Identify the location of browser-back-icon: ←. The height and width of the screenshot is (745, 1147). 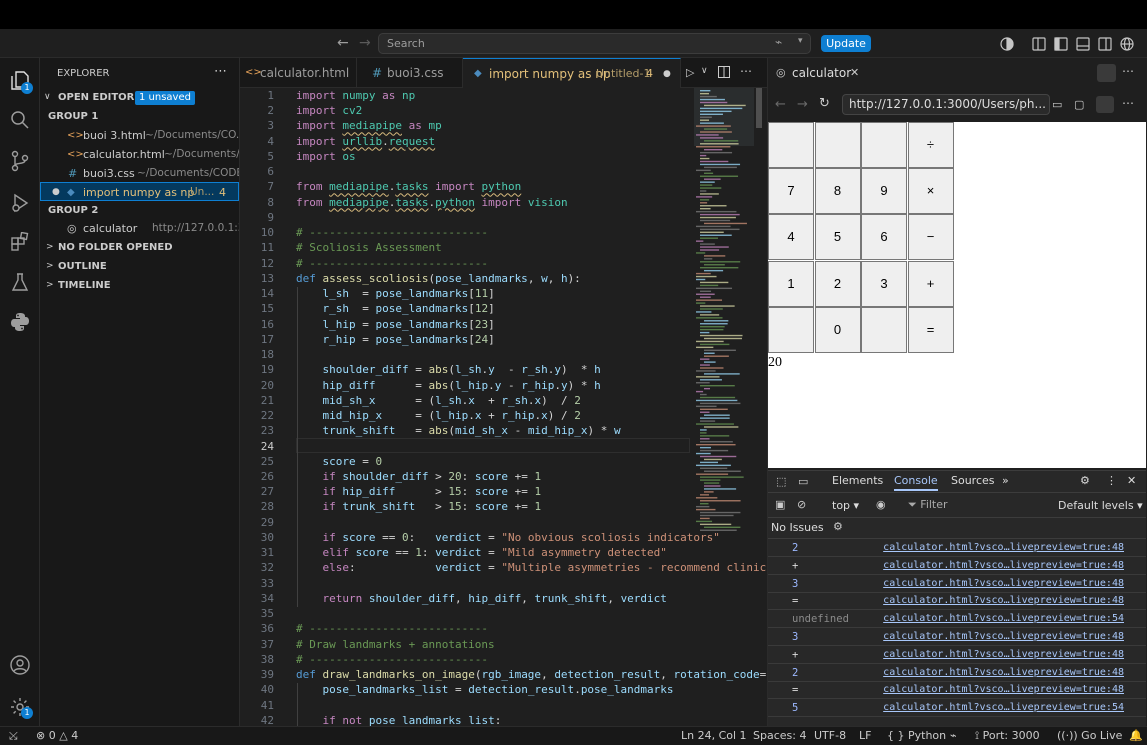
(780, 104).